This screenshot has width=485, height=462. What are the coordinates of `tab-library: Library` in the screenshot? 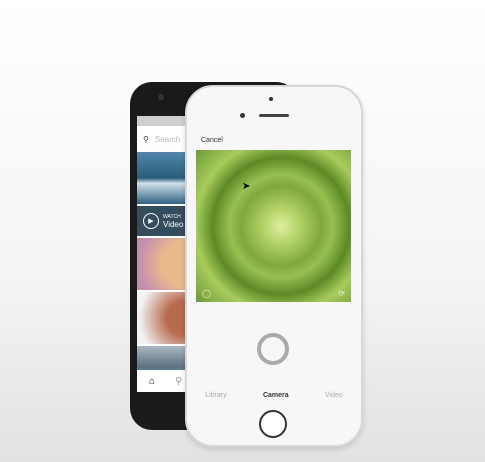 It's located at (215, 395).